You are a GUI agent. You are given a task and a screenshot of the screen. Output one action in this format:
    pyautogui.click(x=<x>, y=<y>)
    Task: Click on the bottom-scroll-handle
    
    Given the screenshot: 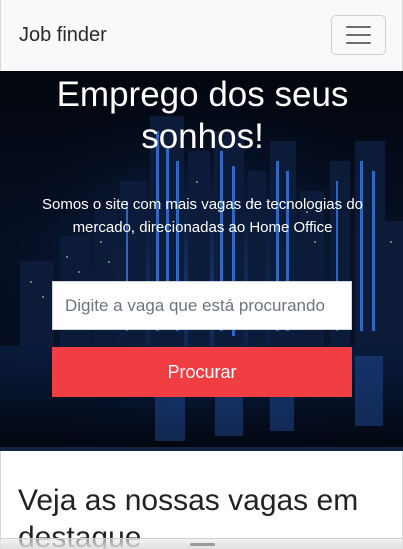 What is the action you would take?
    pyautogui.click(x=201, y=543)
    